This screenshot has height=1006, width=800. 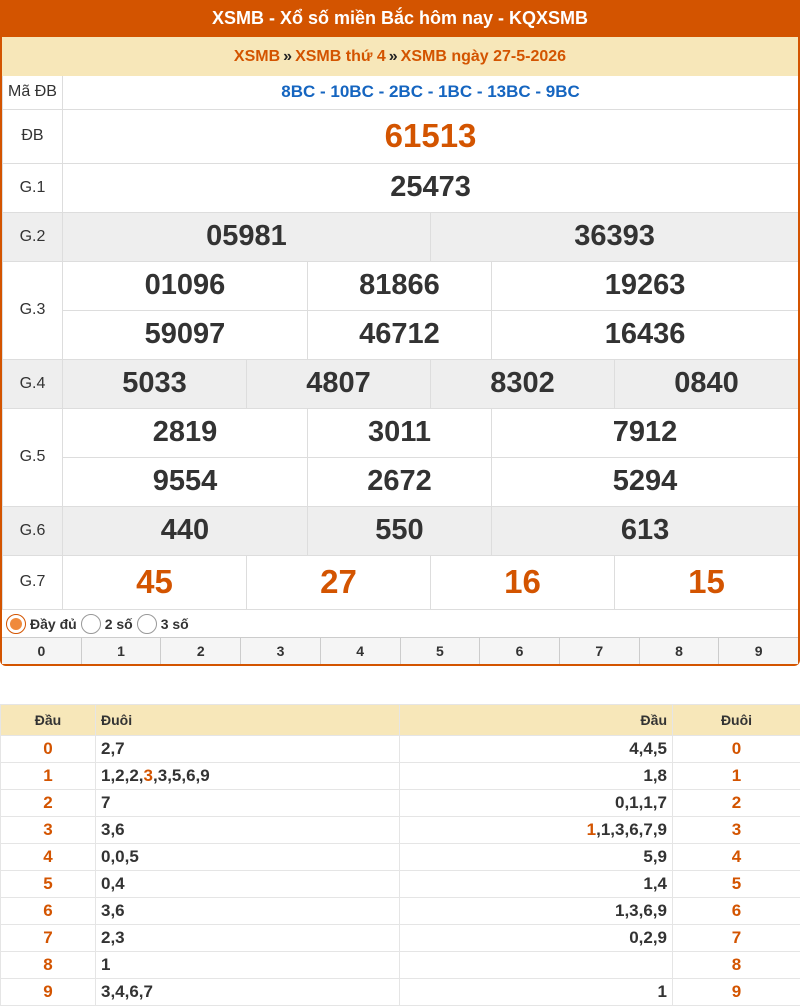 What do you see at coordinates (441, 651) in the screenshot?
I see `digit-filter-5: 5` at bounding box center [441, 651].